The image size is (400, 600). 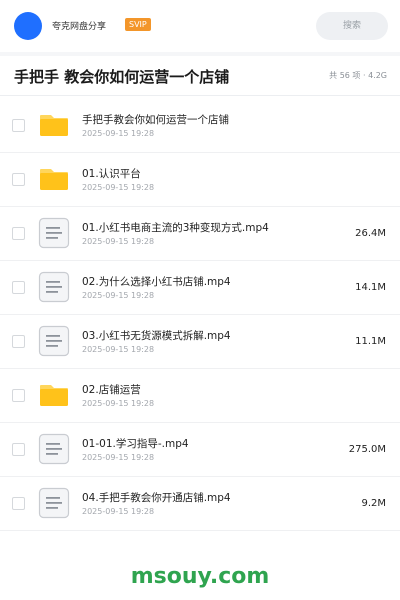 I want to click on page-title: 手把手 教会你如何运营一个店铺, so click(x=122, y=77).